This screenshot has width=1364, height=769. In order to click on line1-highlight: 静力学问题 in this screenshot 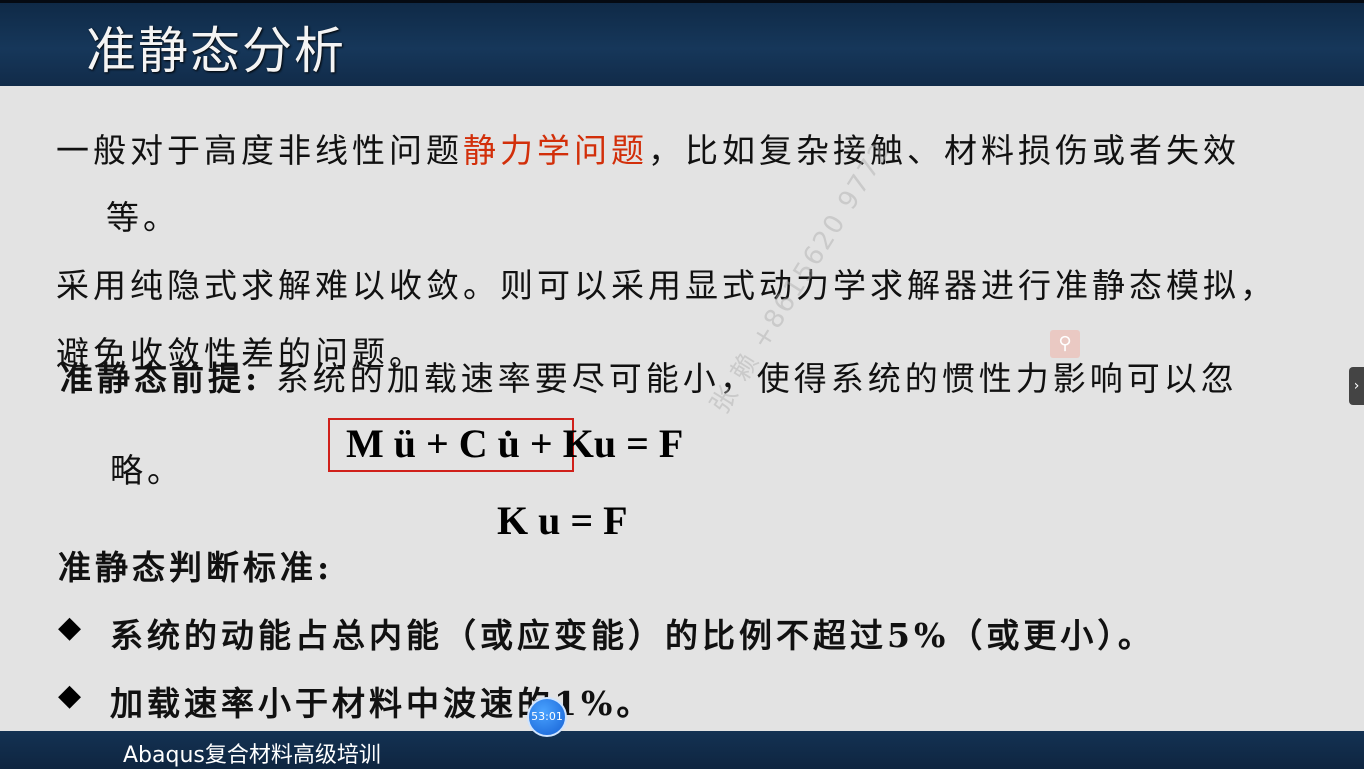, I will do `click(555, 150)`.